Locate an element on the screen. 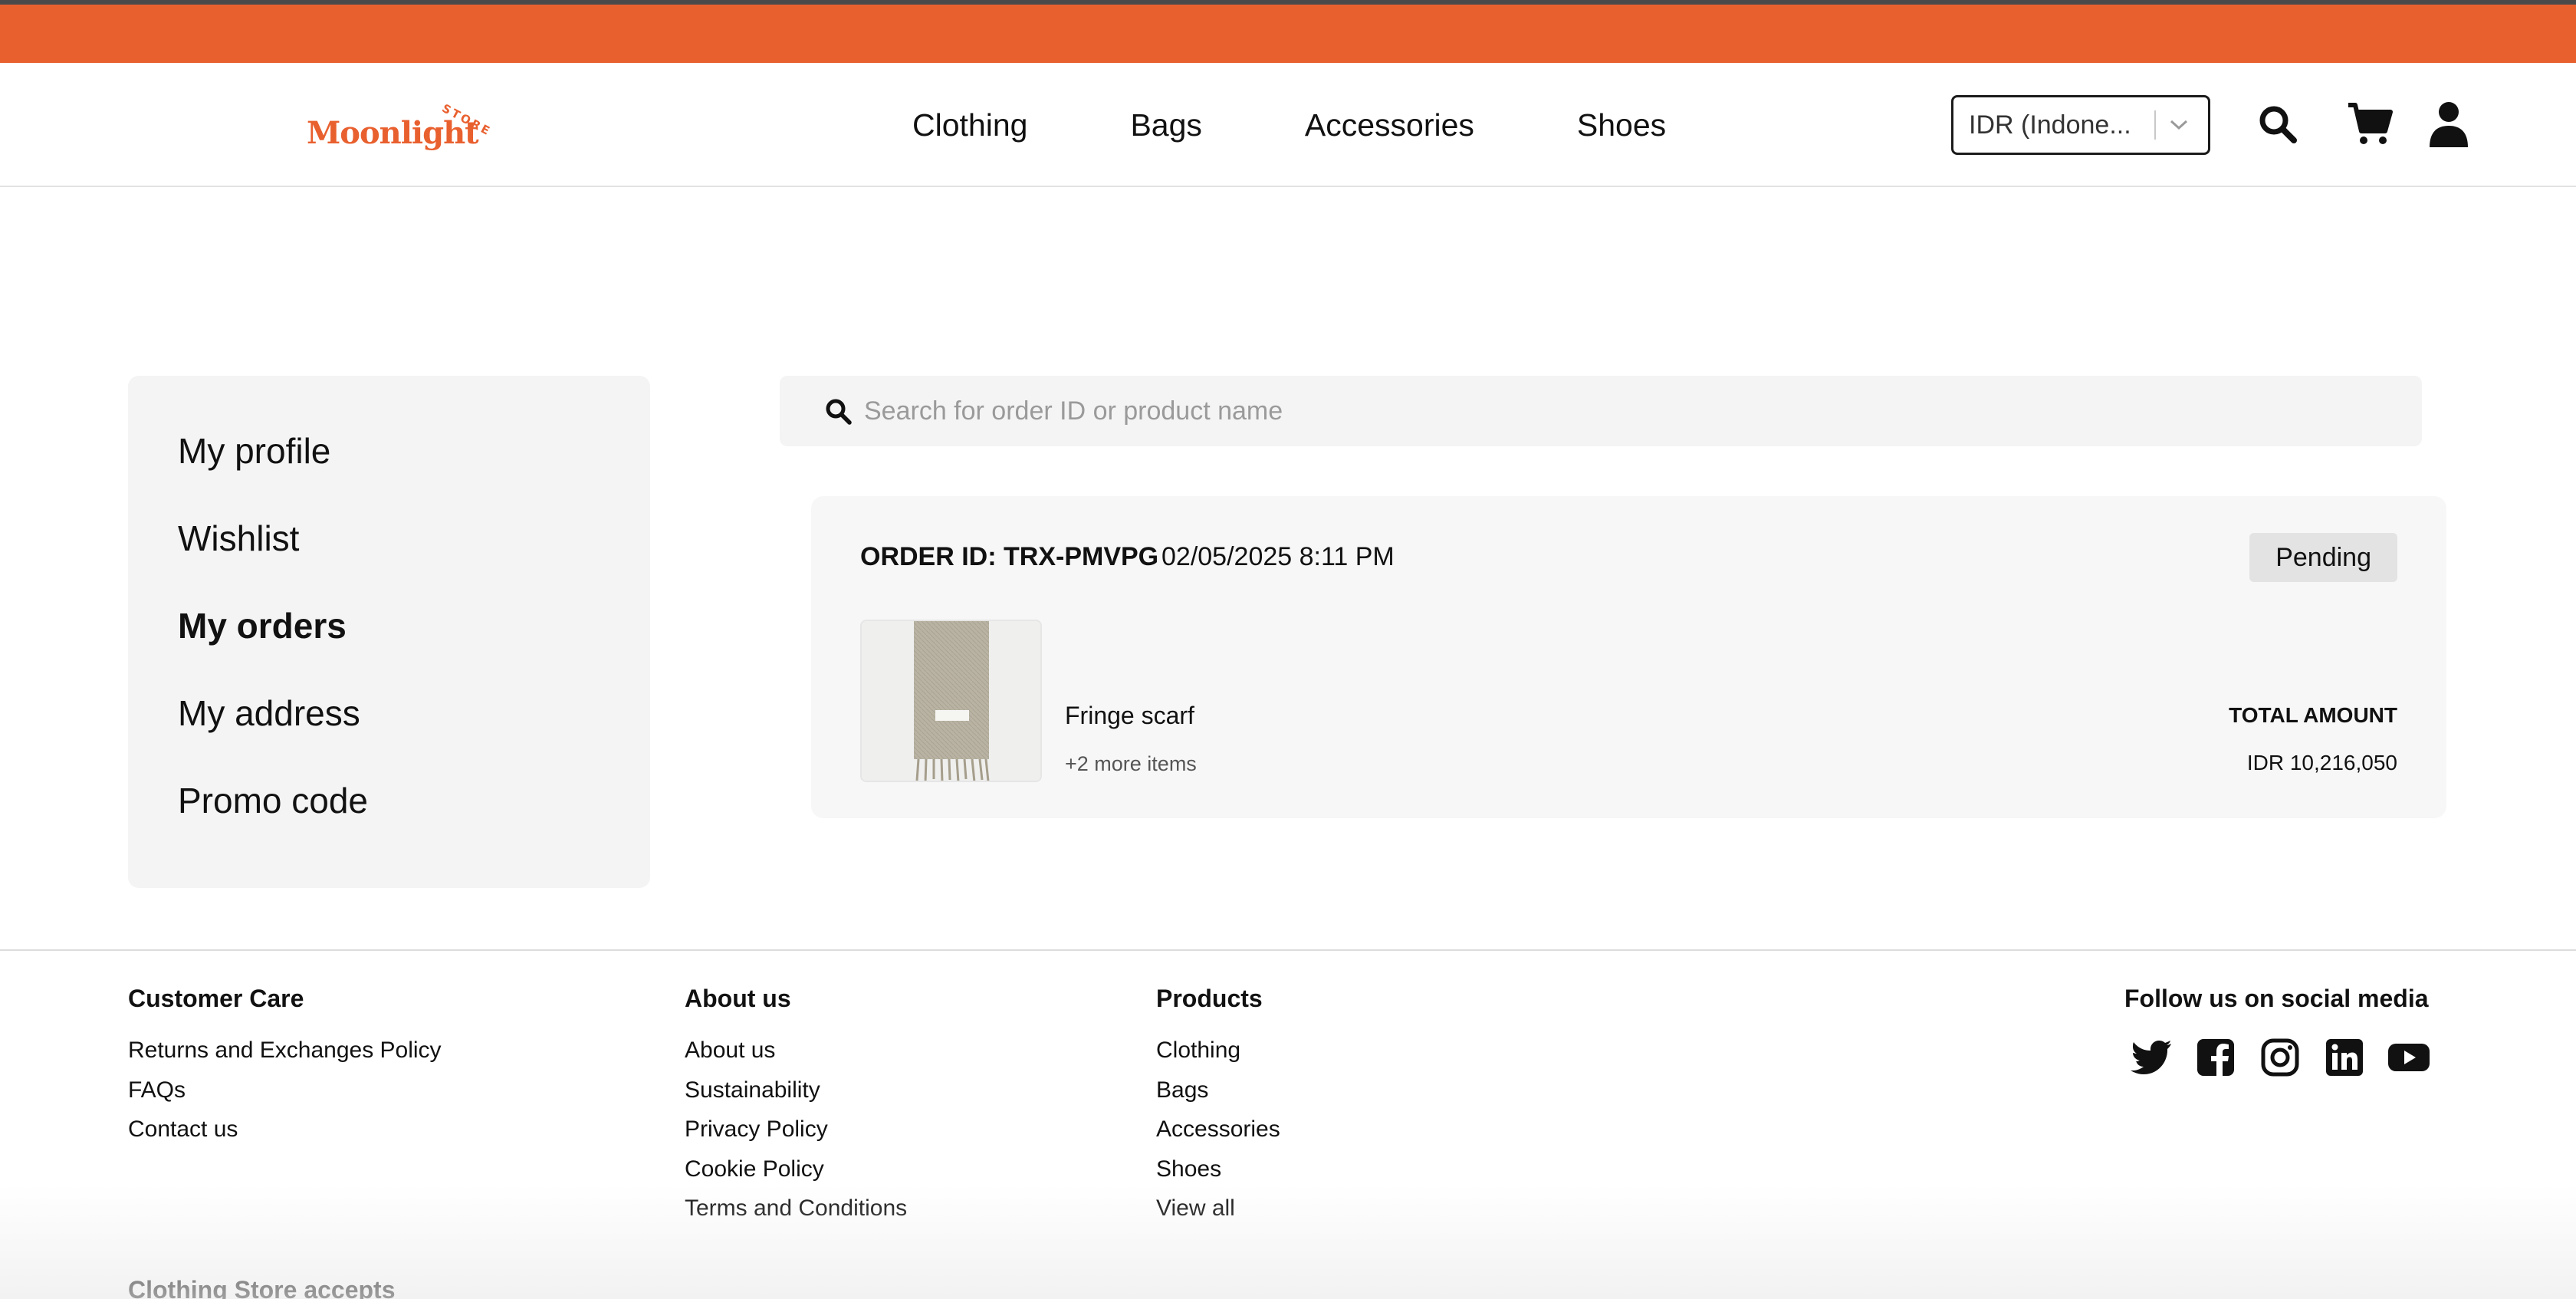 Image resolution: width=2576 pixels, height=1299 pixels. footer-link-view-all: View all is located at coordinates (1218, 1208).